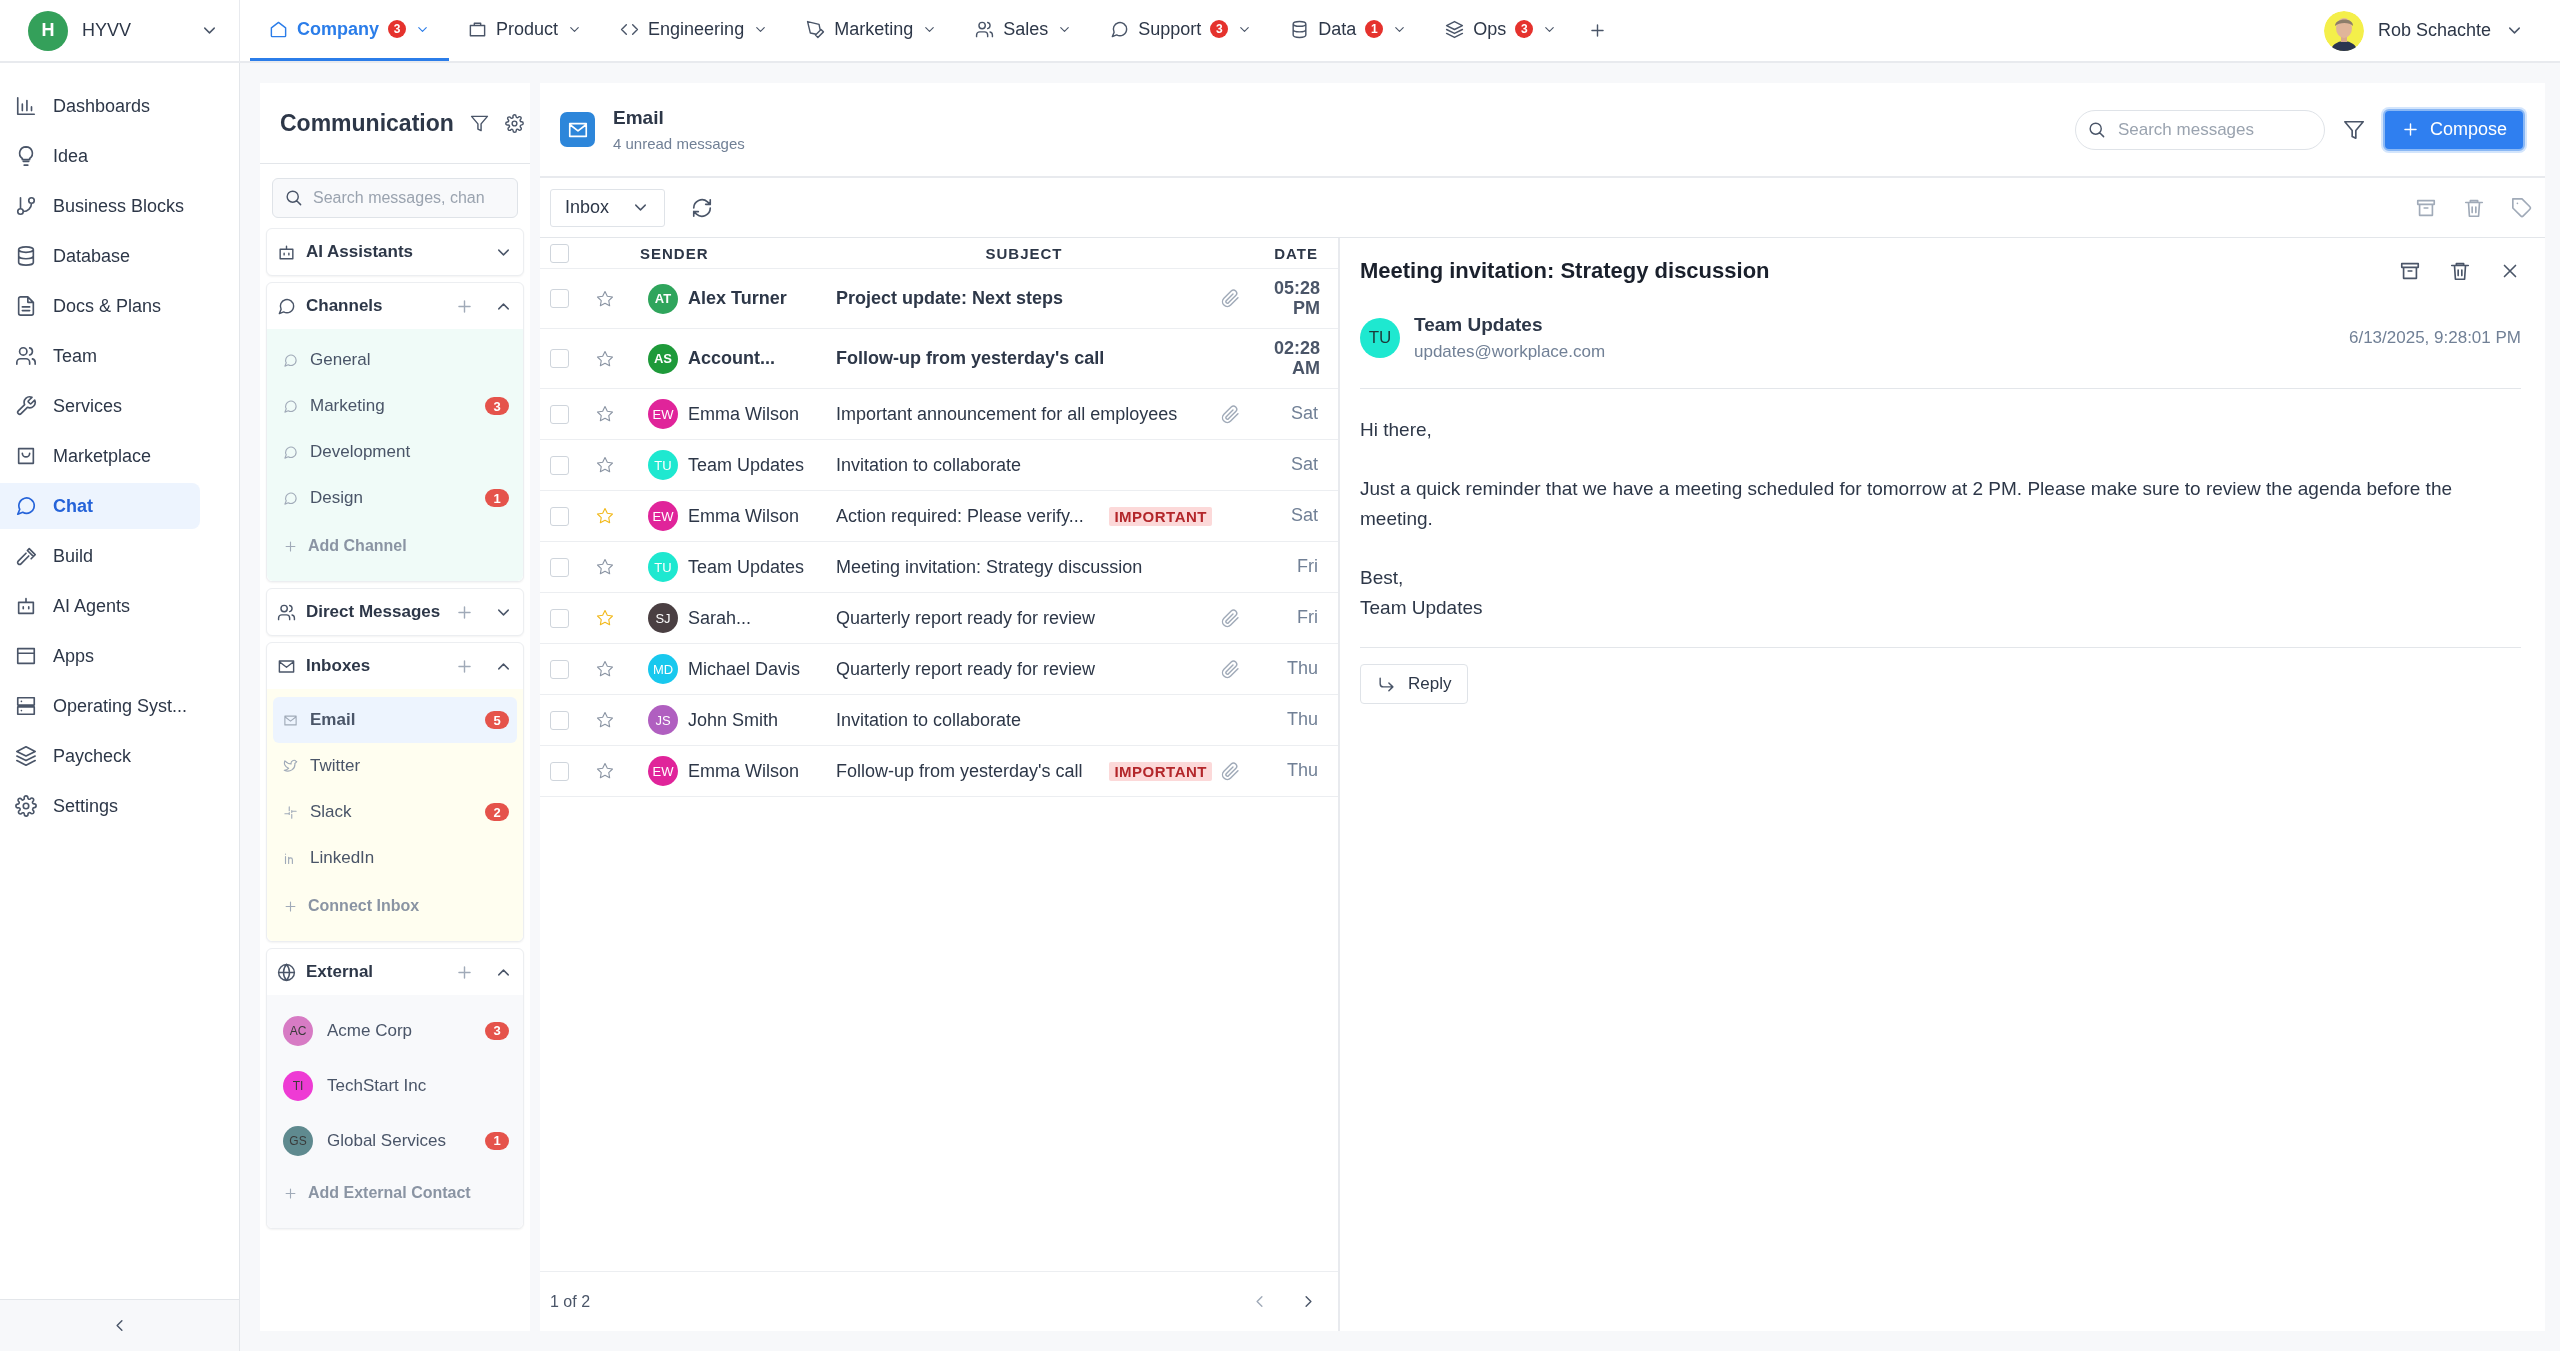 This screenshot has height=1351, width=2560. I want to click on list-item: Twitter, so click(395, 766).